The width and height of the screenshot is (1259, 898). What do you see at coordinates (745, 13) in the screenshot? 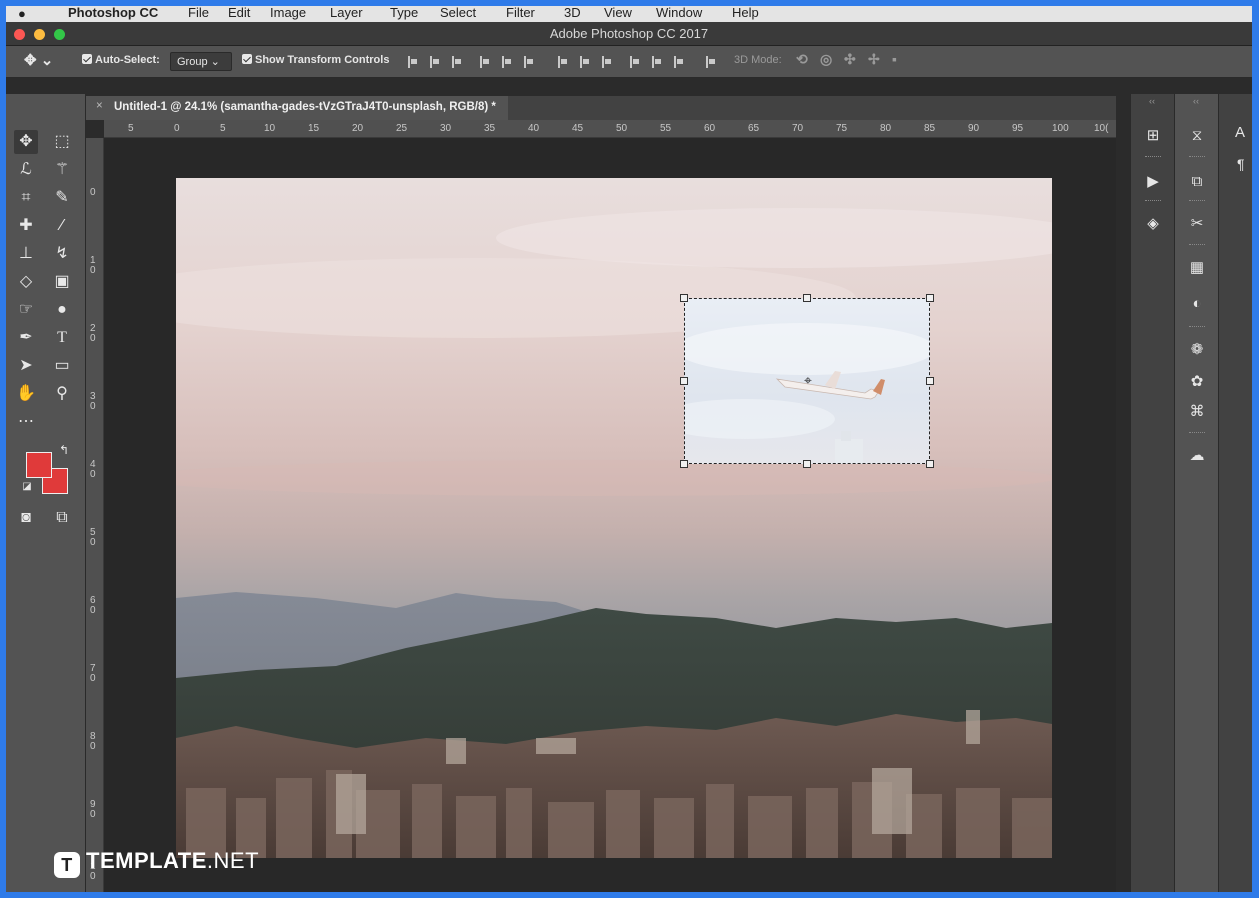
I see `menu-help: Help` at bounding box center [745, 13].